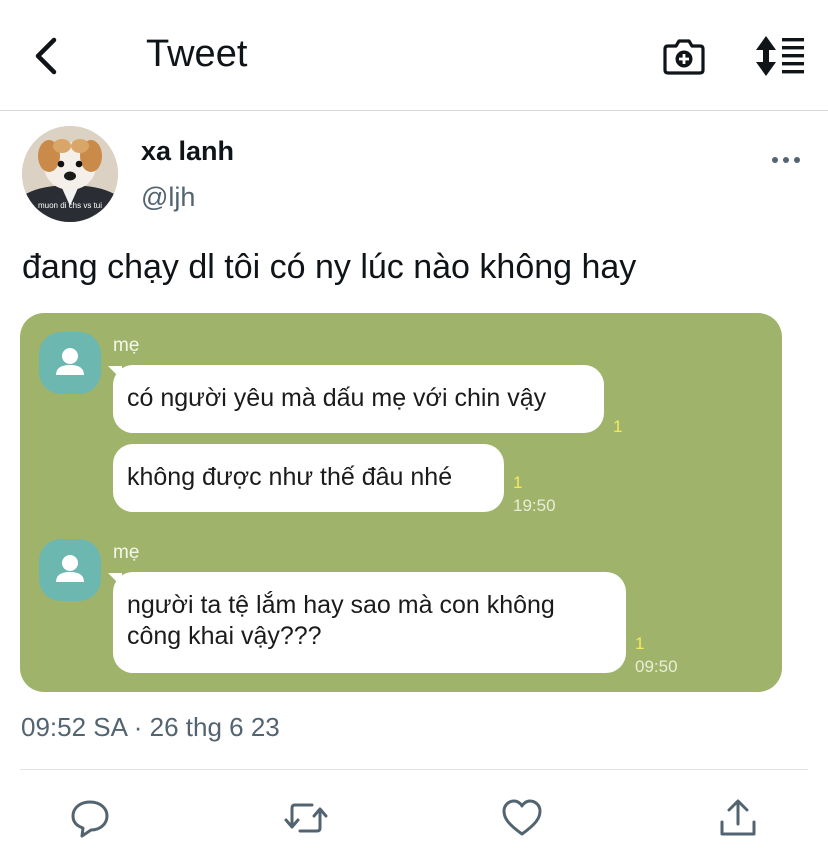 Image resolution: width=828 pixels, height=865 pixels. Describe the element at coordinates (168, 197) in the screenshot. I see `author-handle: @ljh` at that location.